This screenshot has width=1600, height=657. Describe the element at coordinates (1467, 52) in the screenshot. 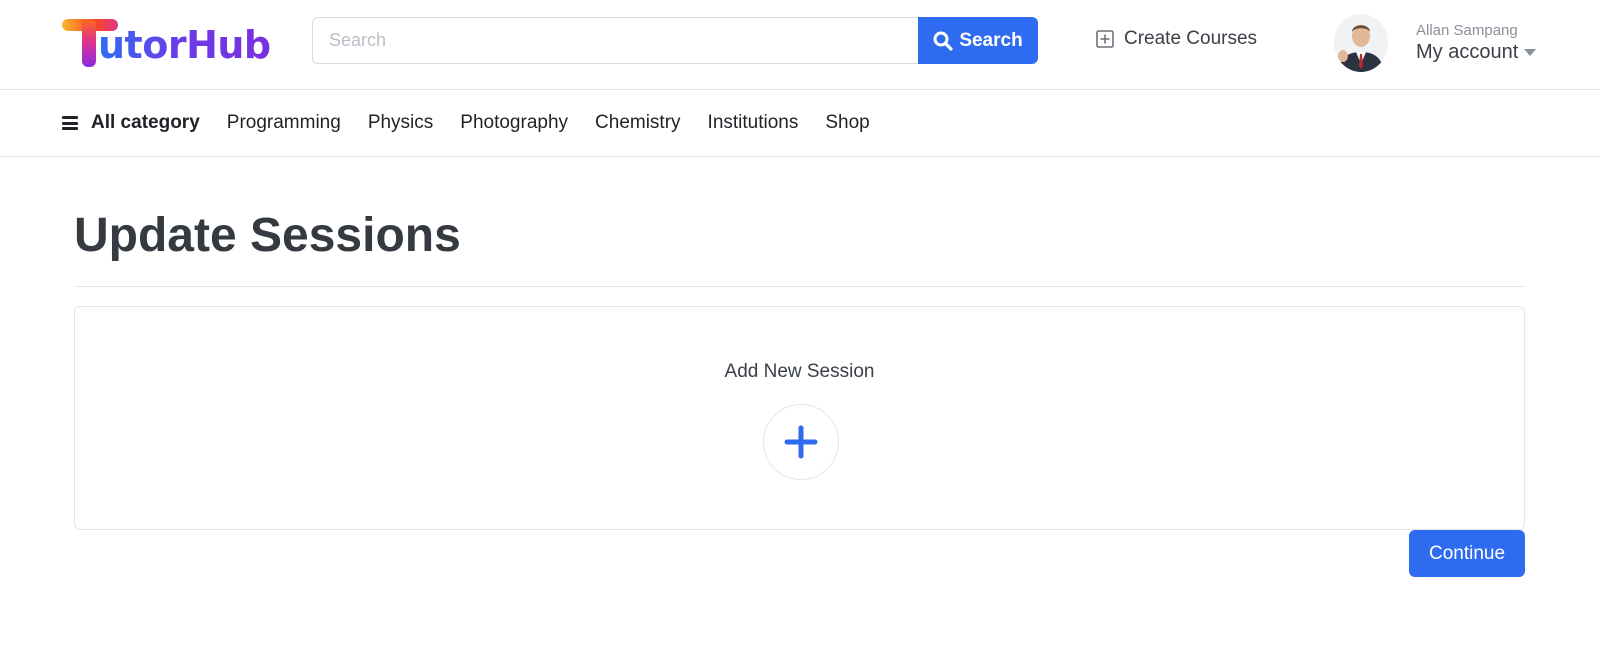

I see `my-account-label: My account` at that location.